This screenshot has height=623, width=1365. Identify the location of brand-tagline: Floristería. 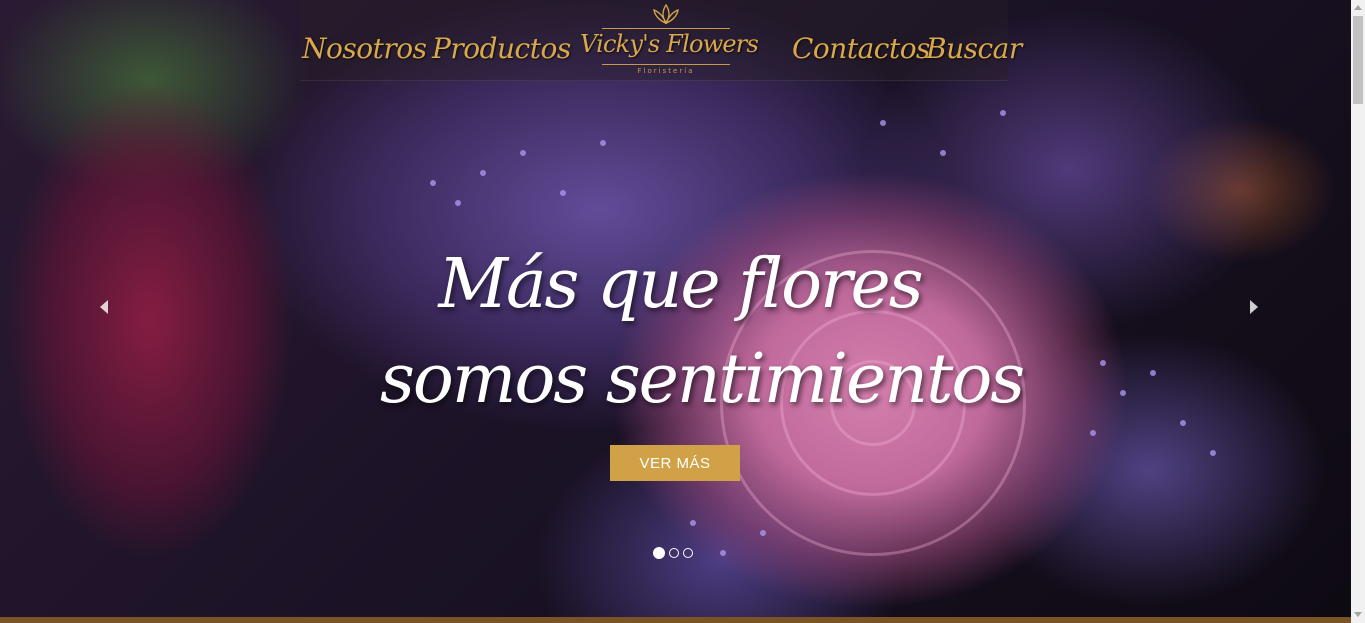
(666, 71).